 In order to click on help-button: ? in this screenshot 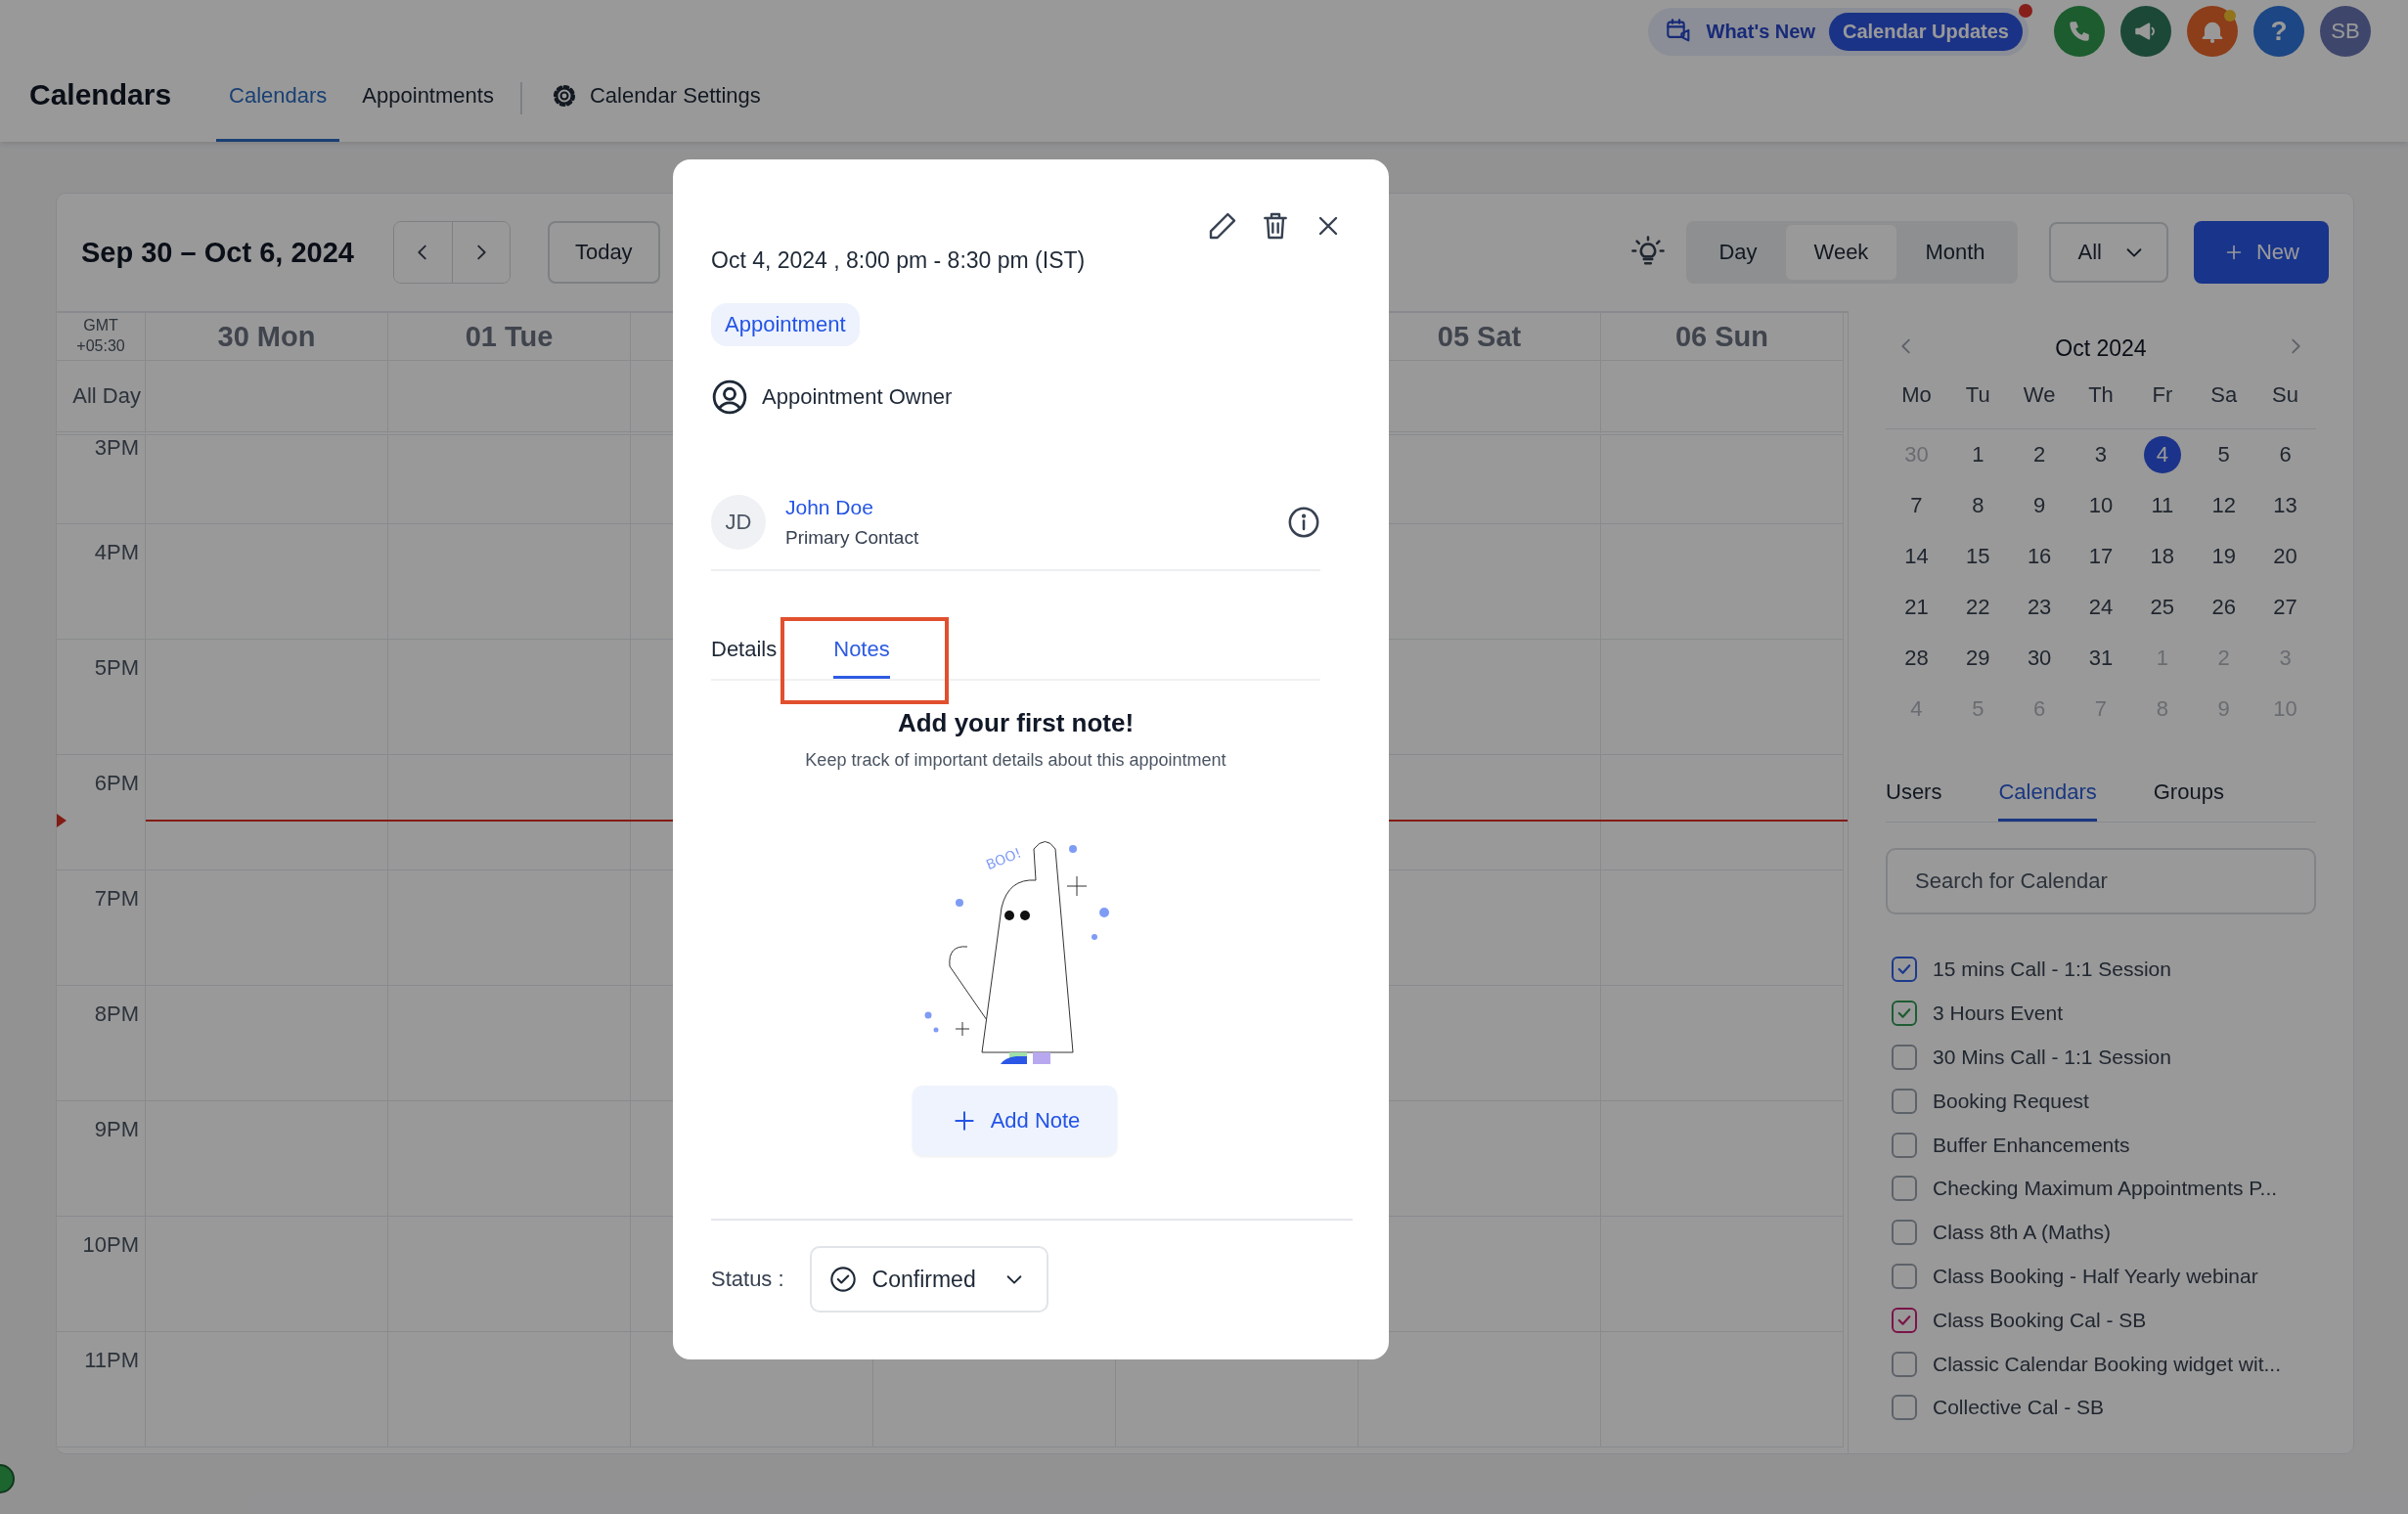, I will do `click(2278, 31)`.